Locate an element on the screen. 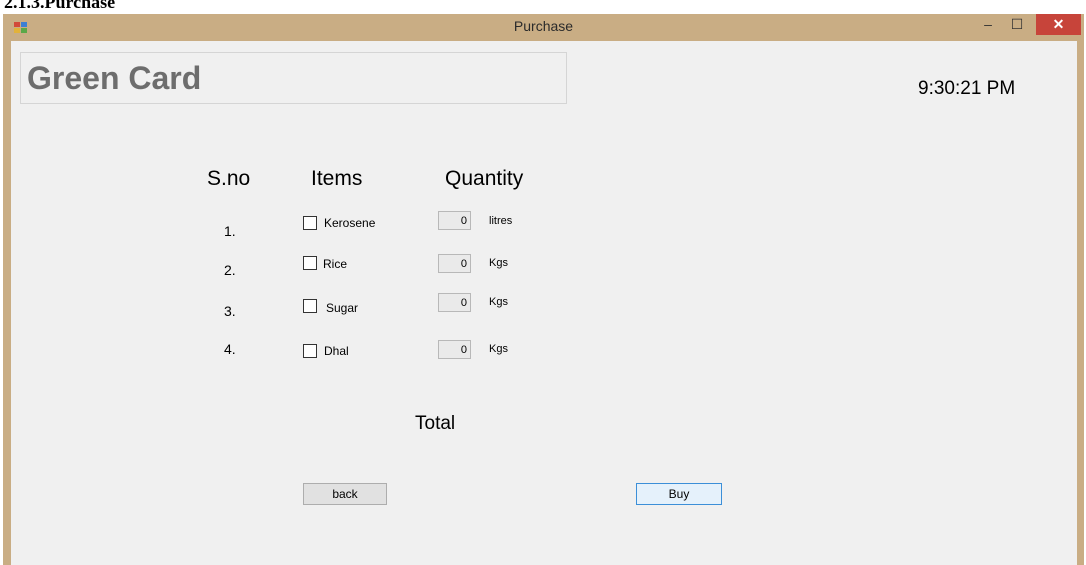  dhal-quantity-input: 0 is located at coordinates (454, 349).